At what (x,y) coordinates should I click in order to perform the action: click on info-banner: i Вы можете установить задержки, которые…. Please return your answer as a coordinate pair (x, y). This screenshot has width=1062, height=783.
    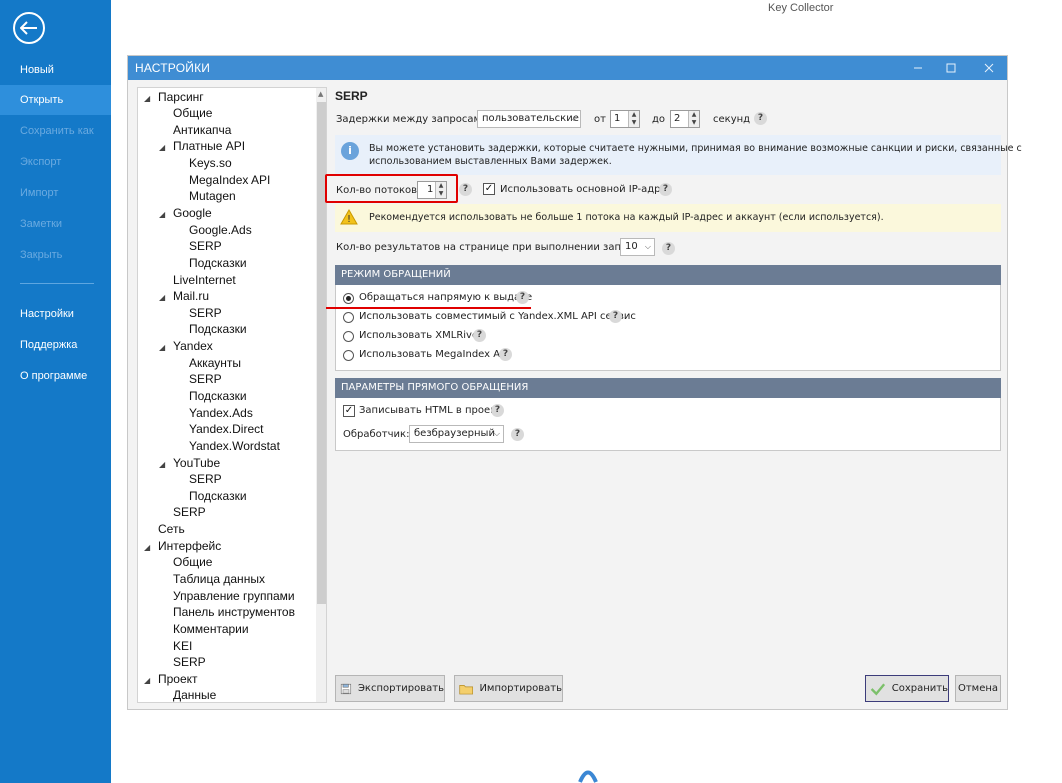
    Looking at the image, I should click on (678, 155).